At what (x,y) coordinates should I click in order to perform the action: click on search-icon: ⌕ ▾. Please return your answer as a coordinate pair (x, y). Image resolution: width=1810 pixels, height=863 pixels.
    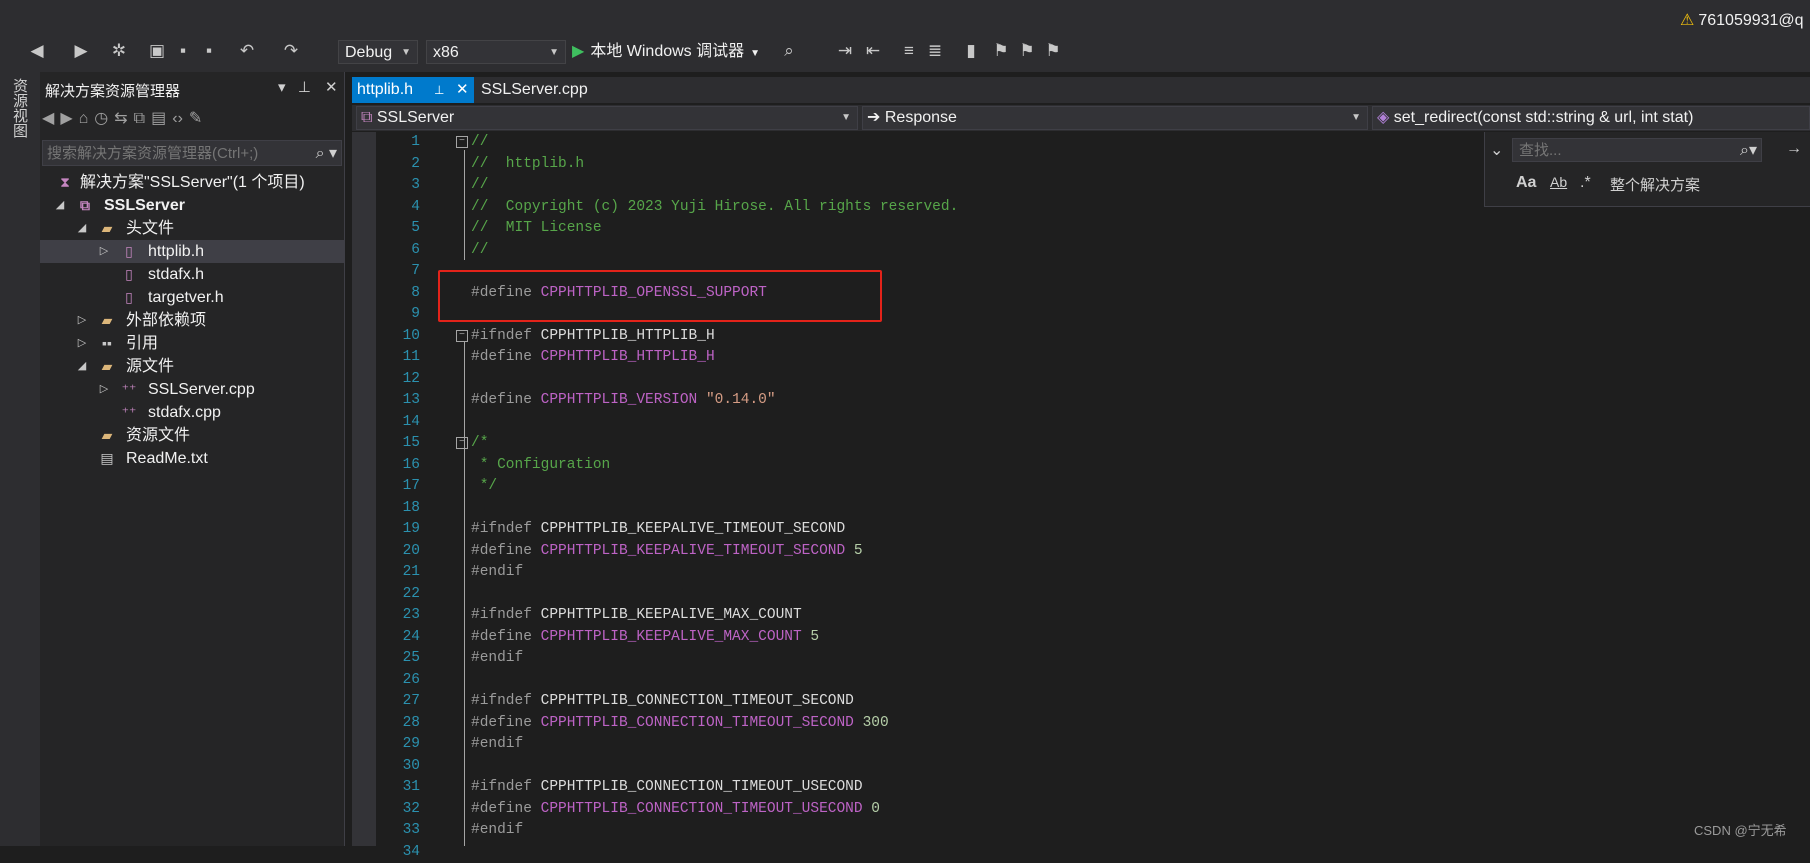
    Looking at the image, I should click on (326, 153).